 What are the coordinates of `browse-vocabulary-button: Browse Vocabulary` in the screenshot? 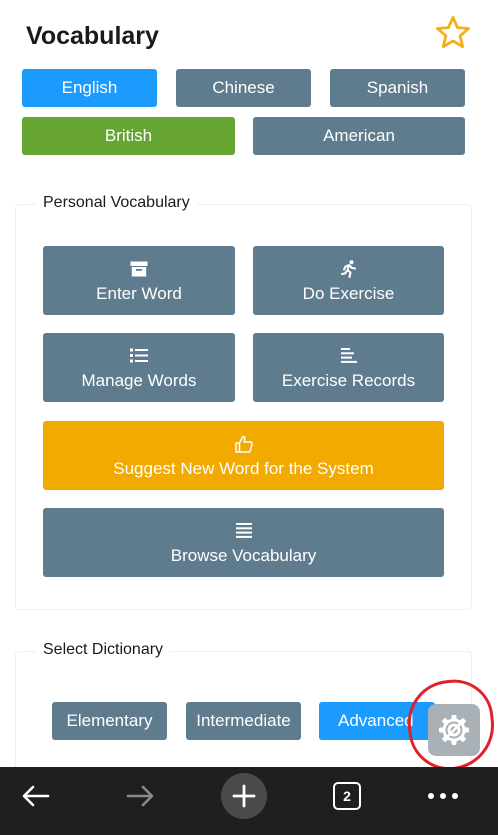 It's located at (243, 542).